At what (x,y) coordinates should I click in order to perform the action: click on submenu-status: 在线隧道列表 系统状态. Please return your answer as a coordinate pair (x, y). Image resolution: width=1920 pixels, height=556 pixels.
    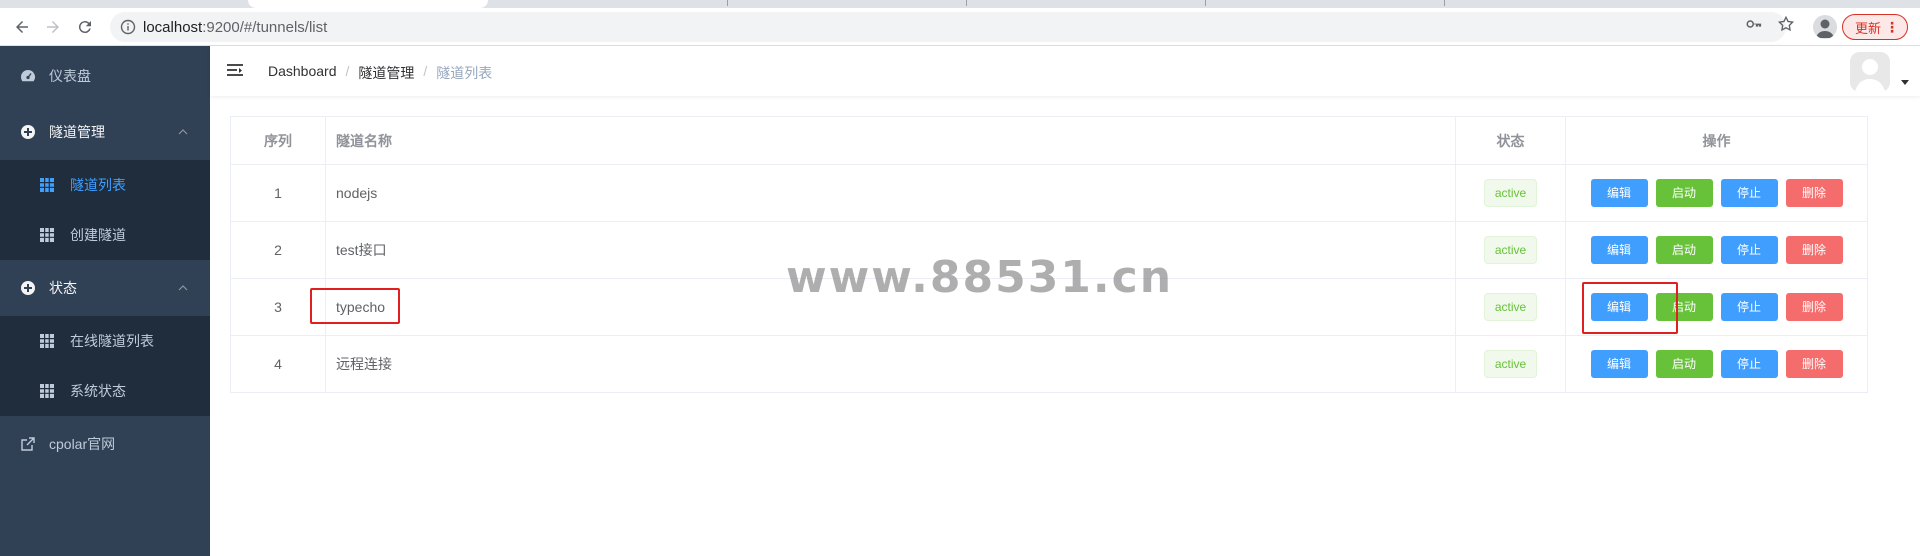
    Looking at the image, I should click on (105, 366).